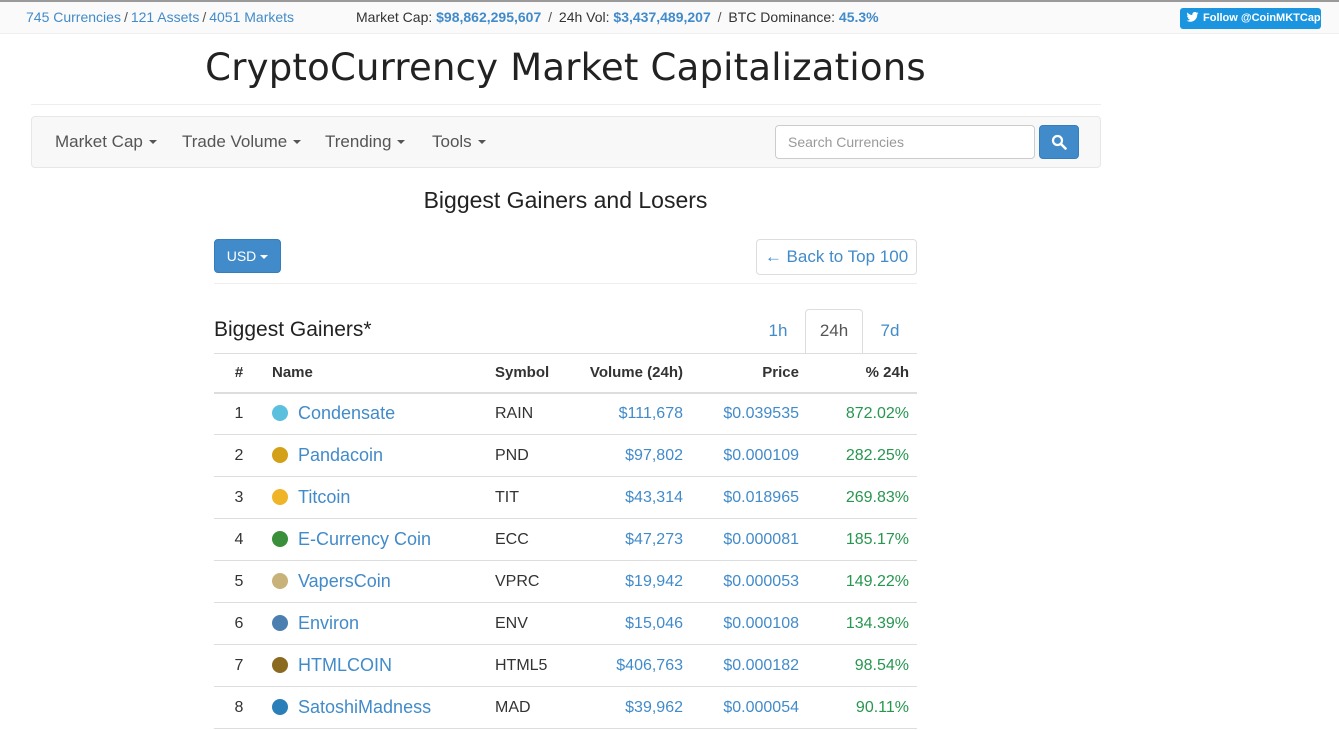  I want to click on nav-tools: Tools, so click(459, 142).